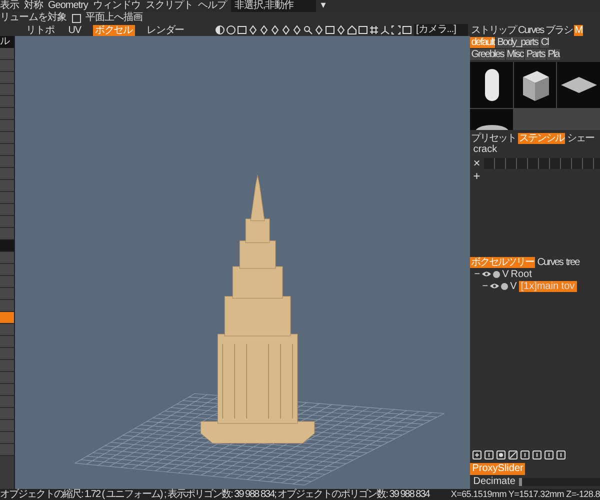  Describe the element at coordinates (40, 30) in the screenshot. I see `room-tab: リトポ` at that location.